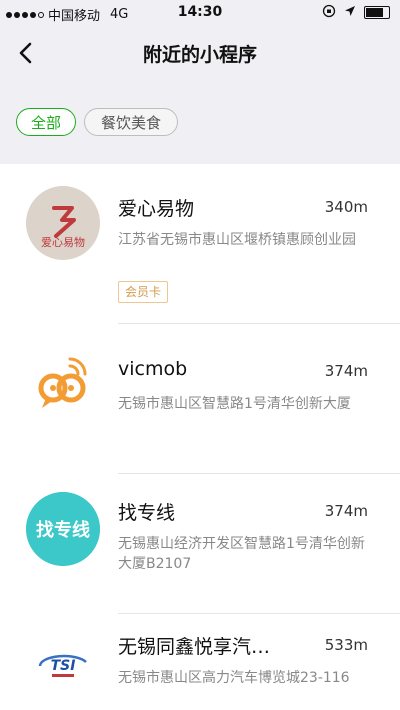  Describe the element at coordinates (234, 678) in the screenshot. I see `item-address: 无锡市惠山区高力汽车博览城23-116` at that location.